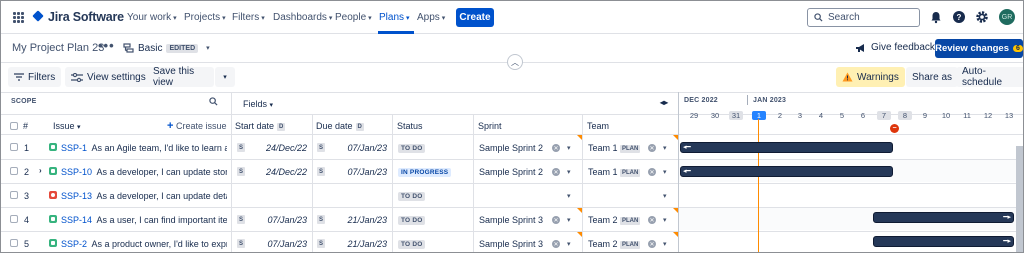  What do you see at coordinates (863, 17) in the screenshot?
I see `search-input: Search` at bounding box center [863, 17].